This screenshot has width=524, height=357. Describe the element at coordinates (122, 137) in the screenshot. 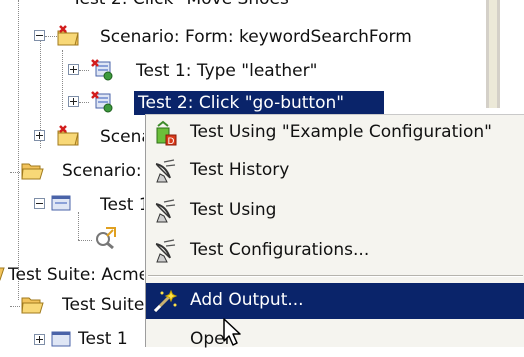

I see `tree-item-scenario-product-search: Scenario: Form: productSearch` at that location.